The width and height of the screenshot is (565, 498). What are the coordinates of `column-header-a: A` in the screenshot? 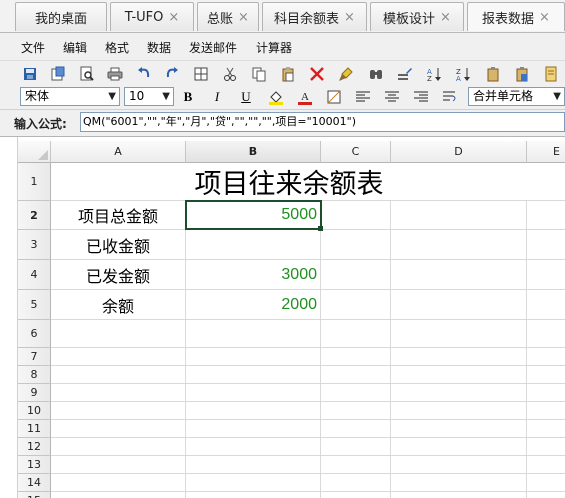 It's located at (118, 152).